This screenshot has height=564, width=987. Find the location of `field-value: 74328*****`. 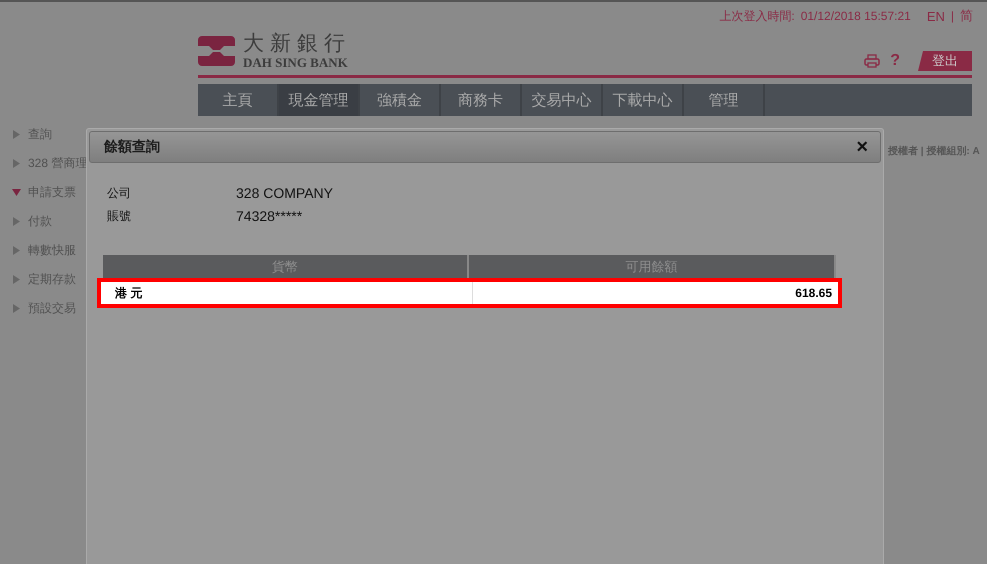

field-value: 74328***** is located at coordinates (270, 216).